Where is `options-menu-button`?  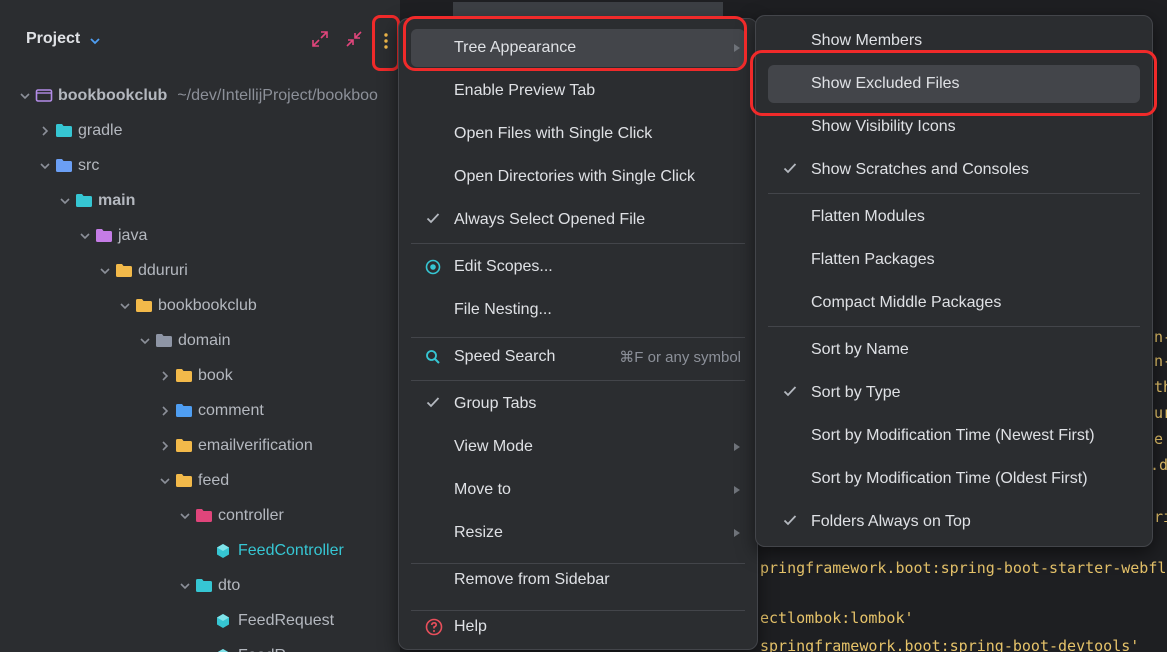 options-menu-button is located at coordinates (386, 43).